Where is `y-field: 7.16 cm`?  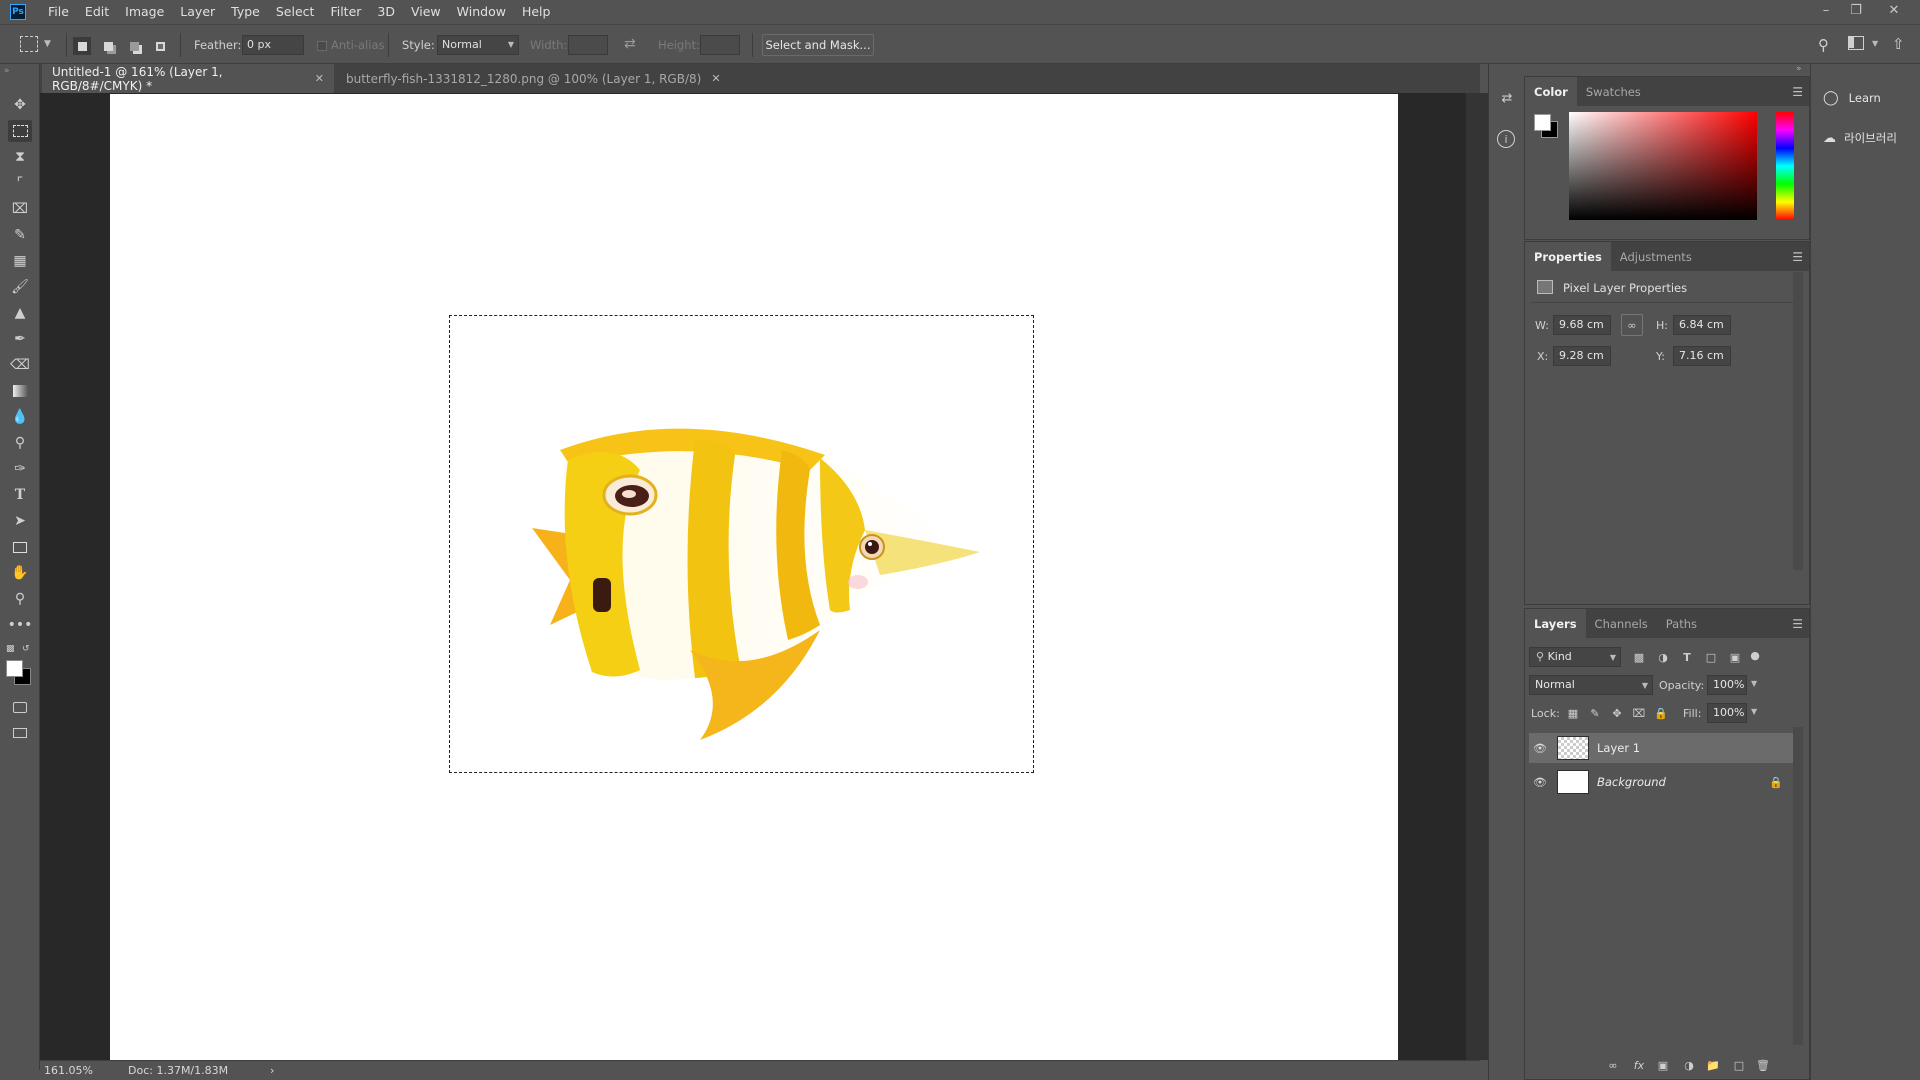 y-field: 7.16 cm is located at coordinates (1702, 356).